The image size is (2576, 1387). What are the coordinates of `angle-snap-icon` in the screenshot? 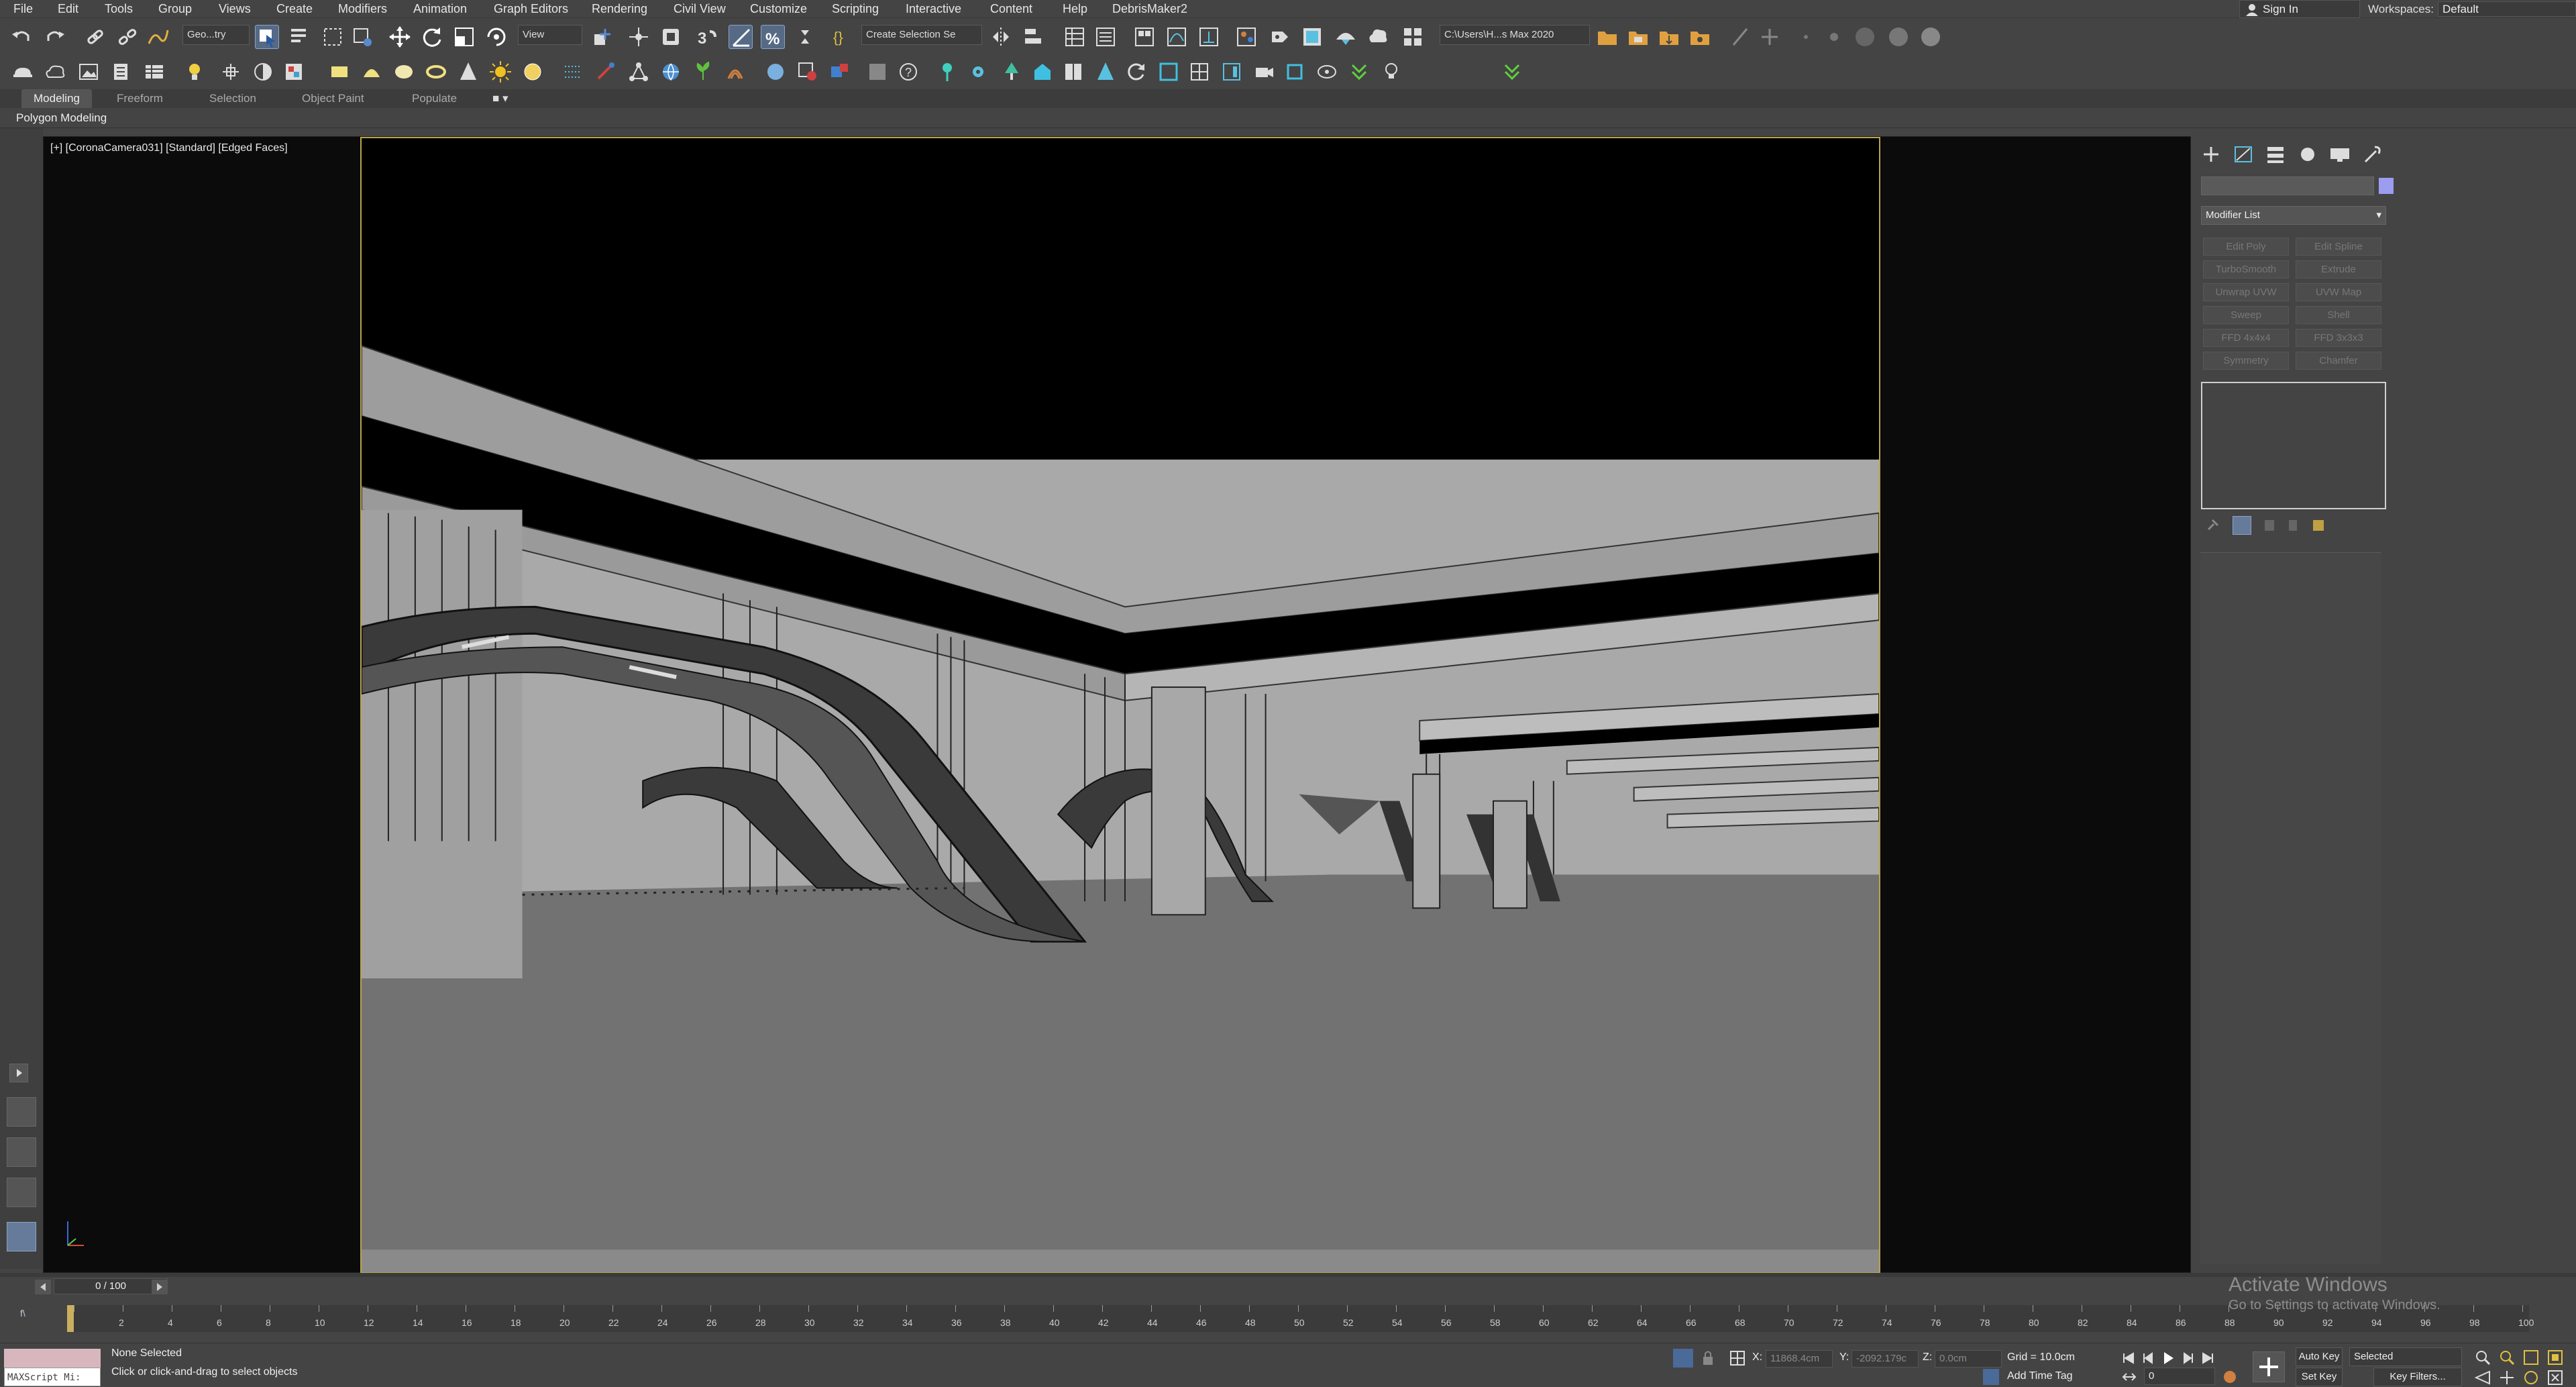 It's located at (741, 37).